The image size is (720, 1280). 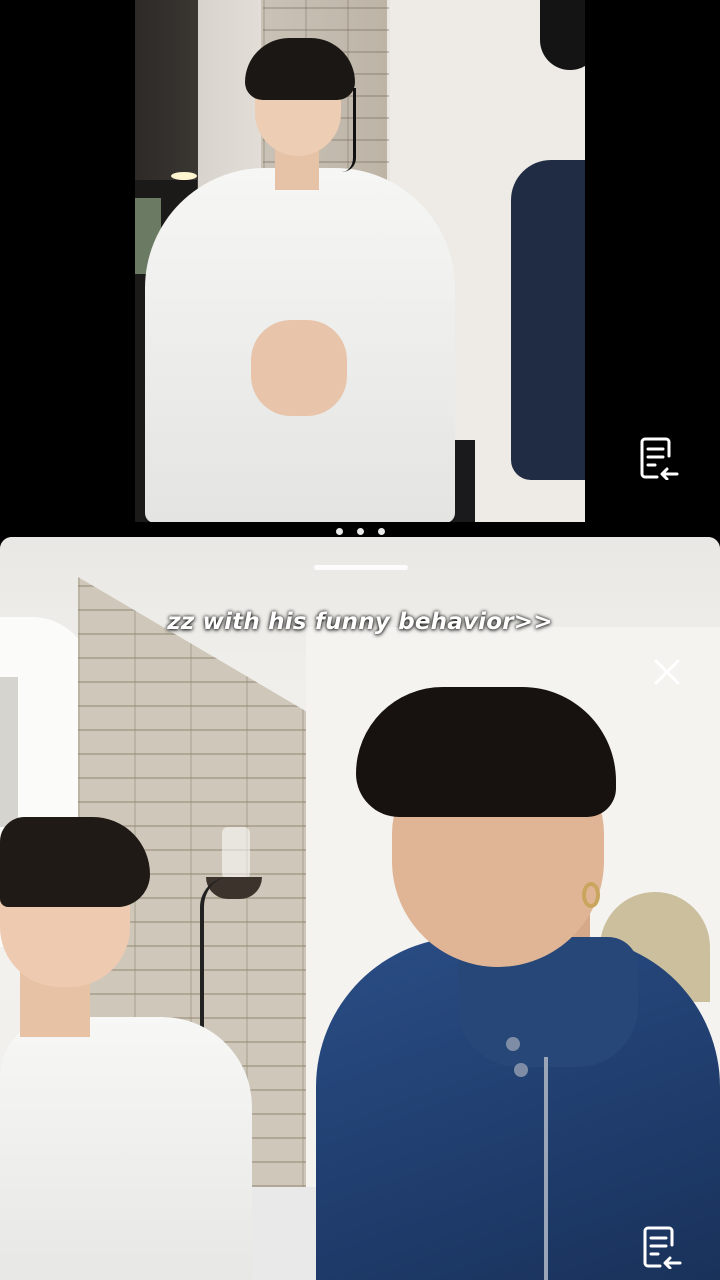 I want to click on video-caption: zz with his funny behavior>>, so click(x=360, y=622).